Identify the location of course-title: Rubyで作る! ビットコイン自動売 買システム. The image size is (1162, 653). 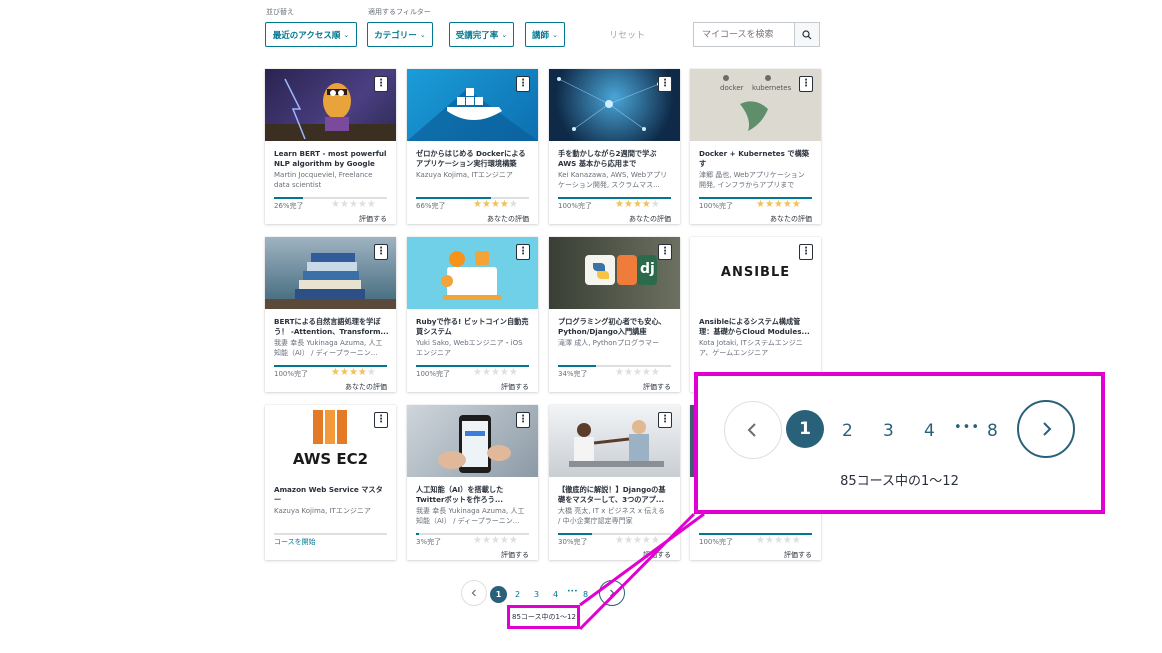
(473, 326).